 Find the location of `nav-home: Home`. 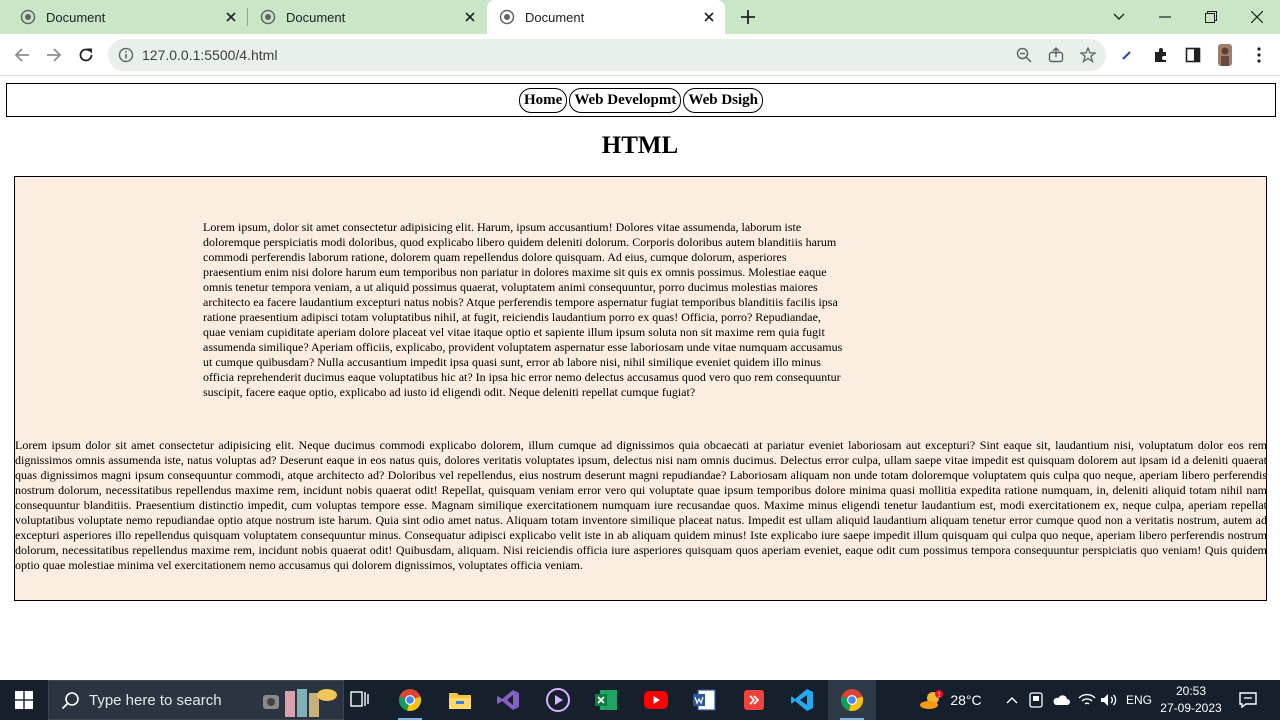

nav-home: Home is located at coordinates (543, 100).